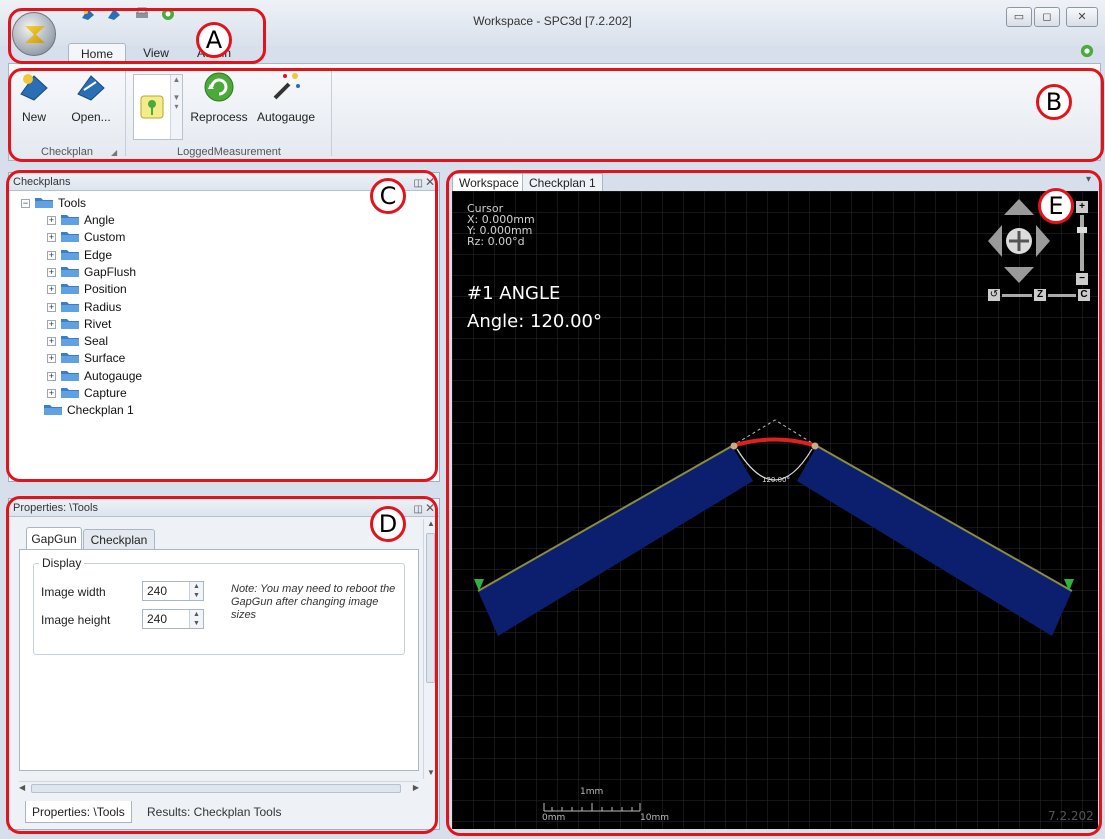 The height and width of the screenshot is (839, 1105). What do you see at coordinates (1054, 102) in the screenshot?
I see `callout-b: B` at bounding box center [1054, 102].